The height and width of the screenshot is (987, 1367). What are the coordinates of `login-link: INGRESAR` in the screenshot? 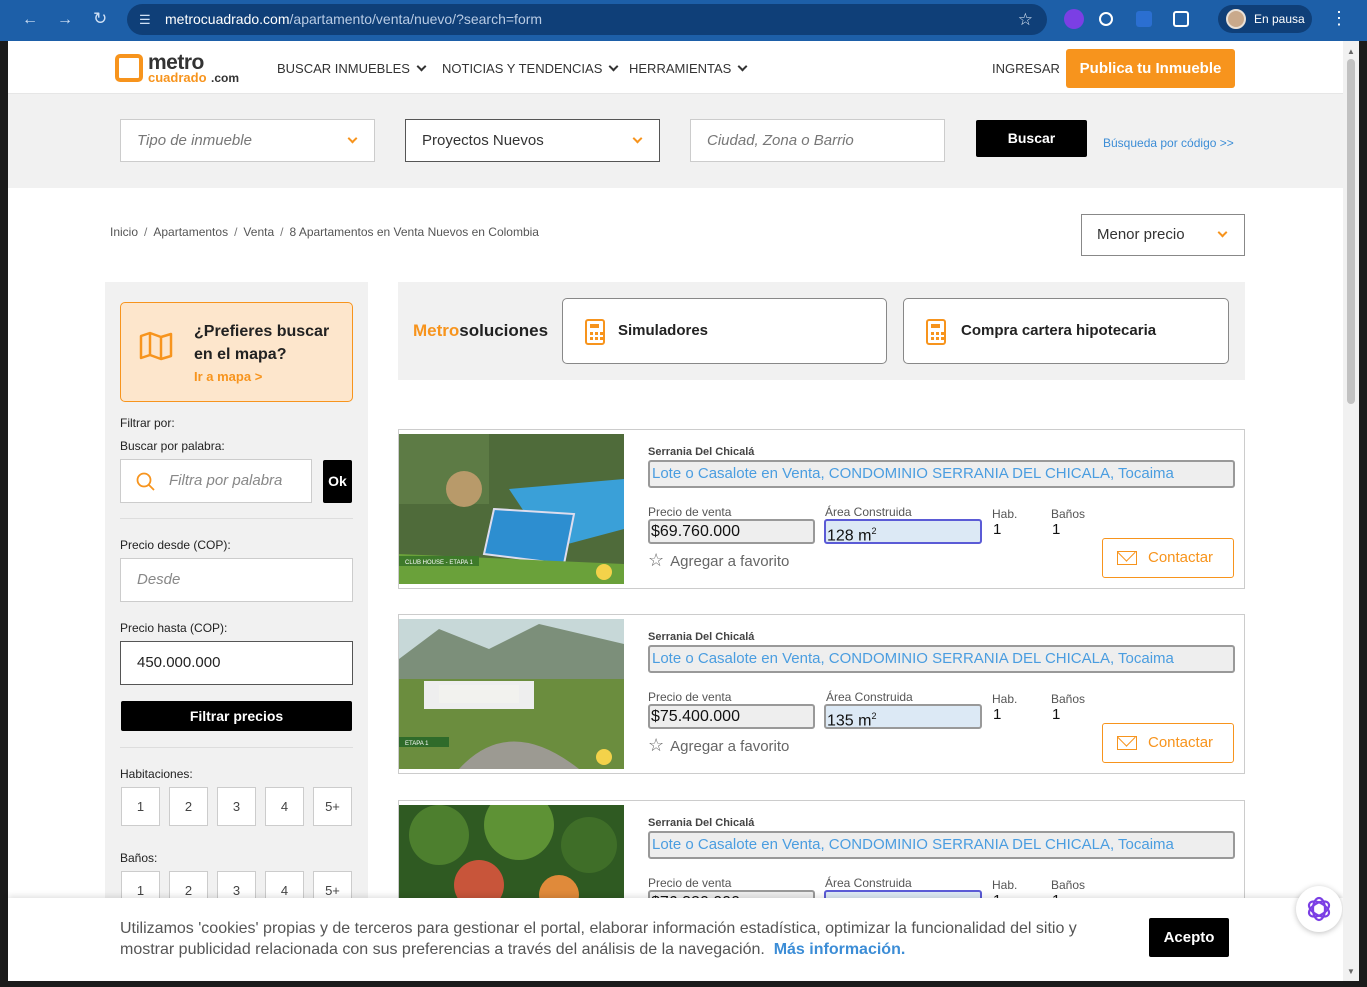 It's located at (1026, 68).